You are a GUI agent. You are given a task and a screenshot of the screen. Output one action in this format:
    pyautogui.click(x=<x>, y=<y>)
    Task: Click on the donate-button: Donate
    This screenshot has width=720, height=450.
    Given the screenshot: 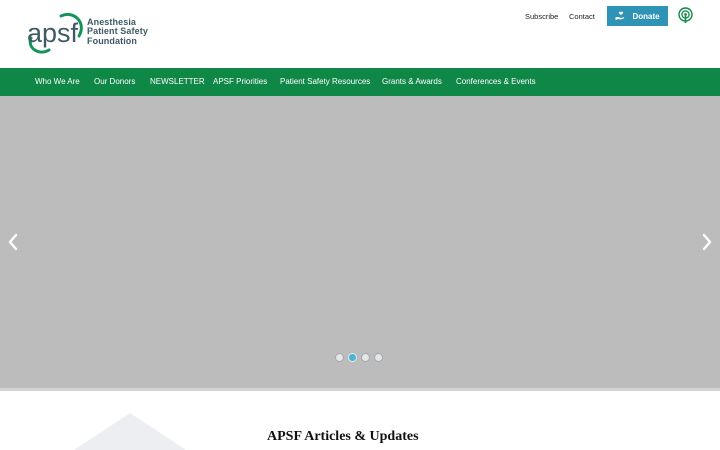 What is the action you would take?
    pyautogui.click(x=637, y=16)
    